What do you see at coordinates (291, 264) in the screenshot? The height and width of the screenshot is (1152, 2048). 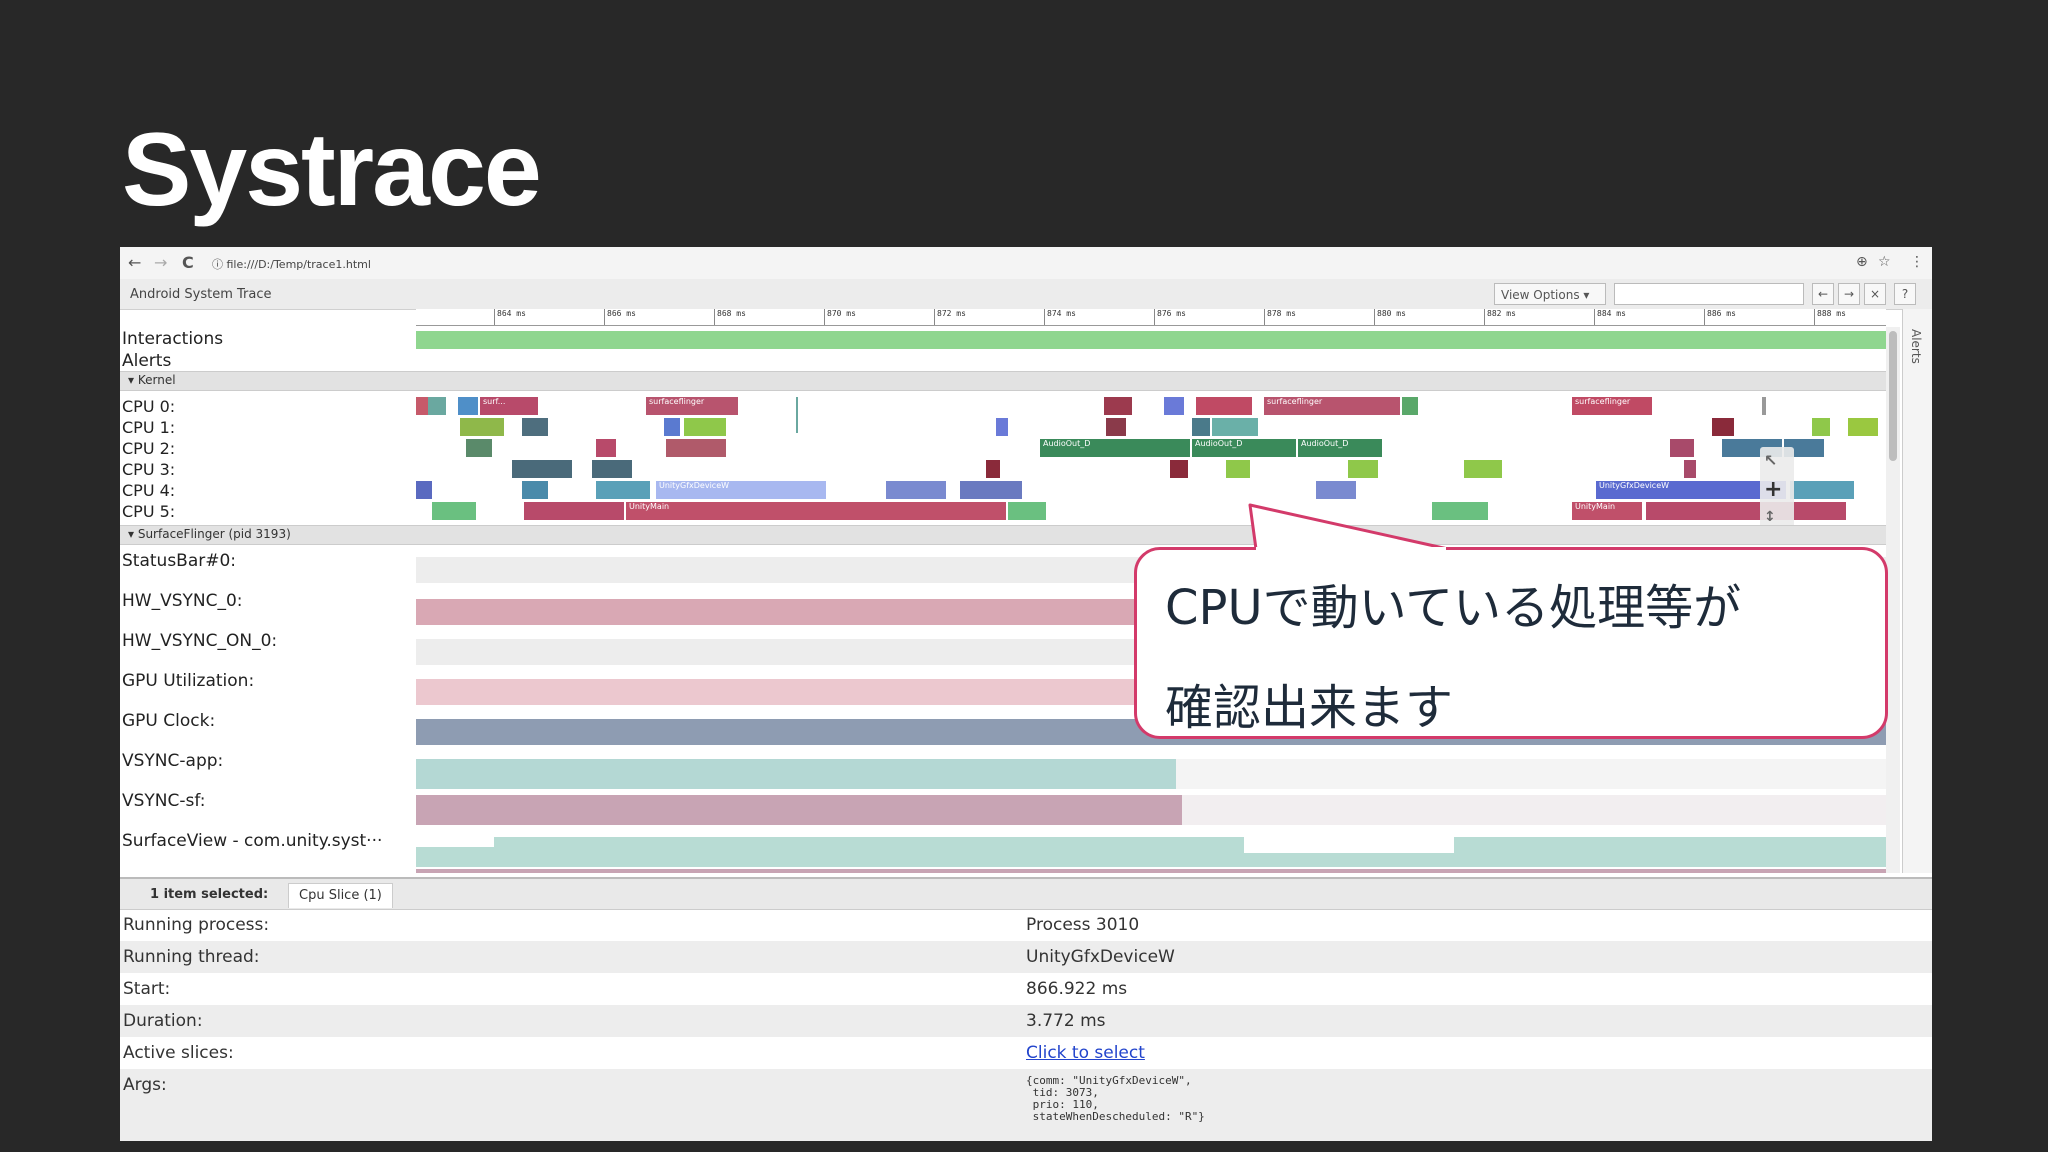 I see `address-bar: ⓘ file:///D:/Temp/trace1.html` at bounding box center [291, 264].